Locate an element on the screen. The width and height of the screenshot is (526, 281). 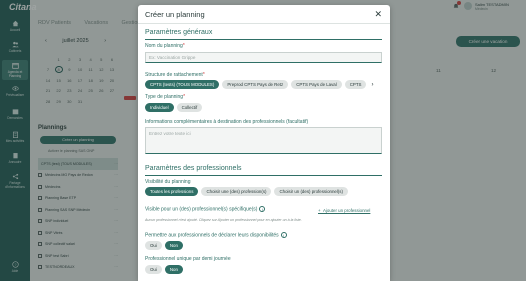
type-label-text: Type de planning is located at coordinates (164, 97).